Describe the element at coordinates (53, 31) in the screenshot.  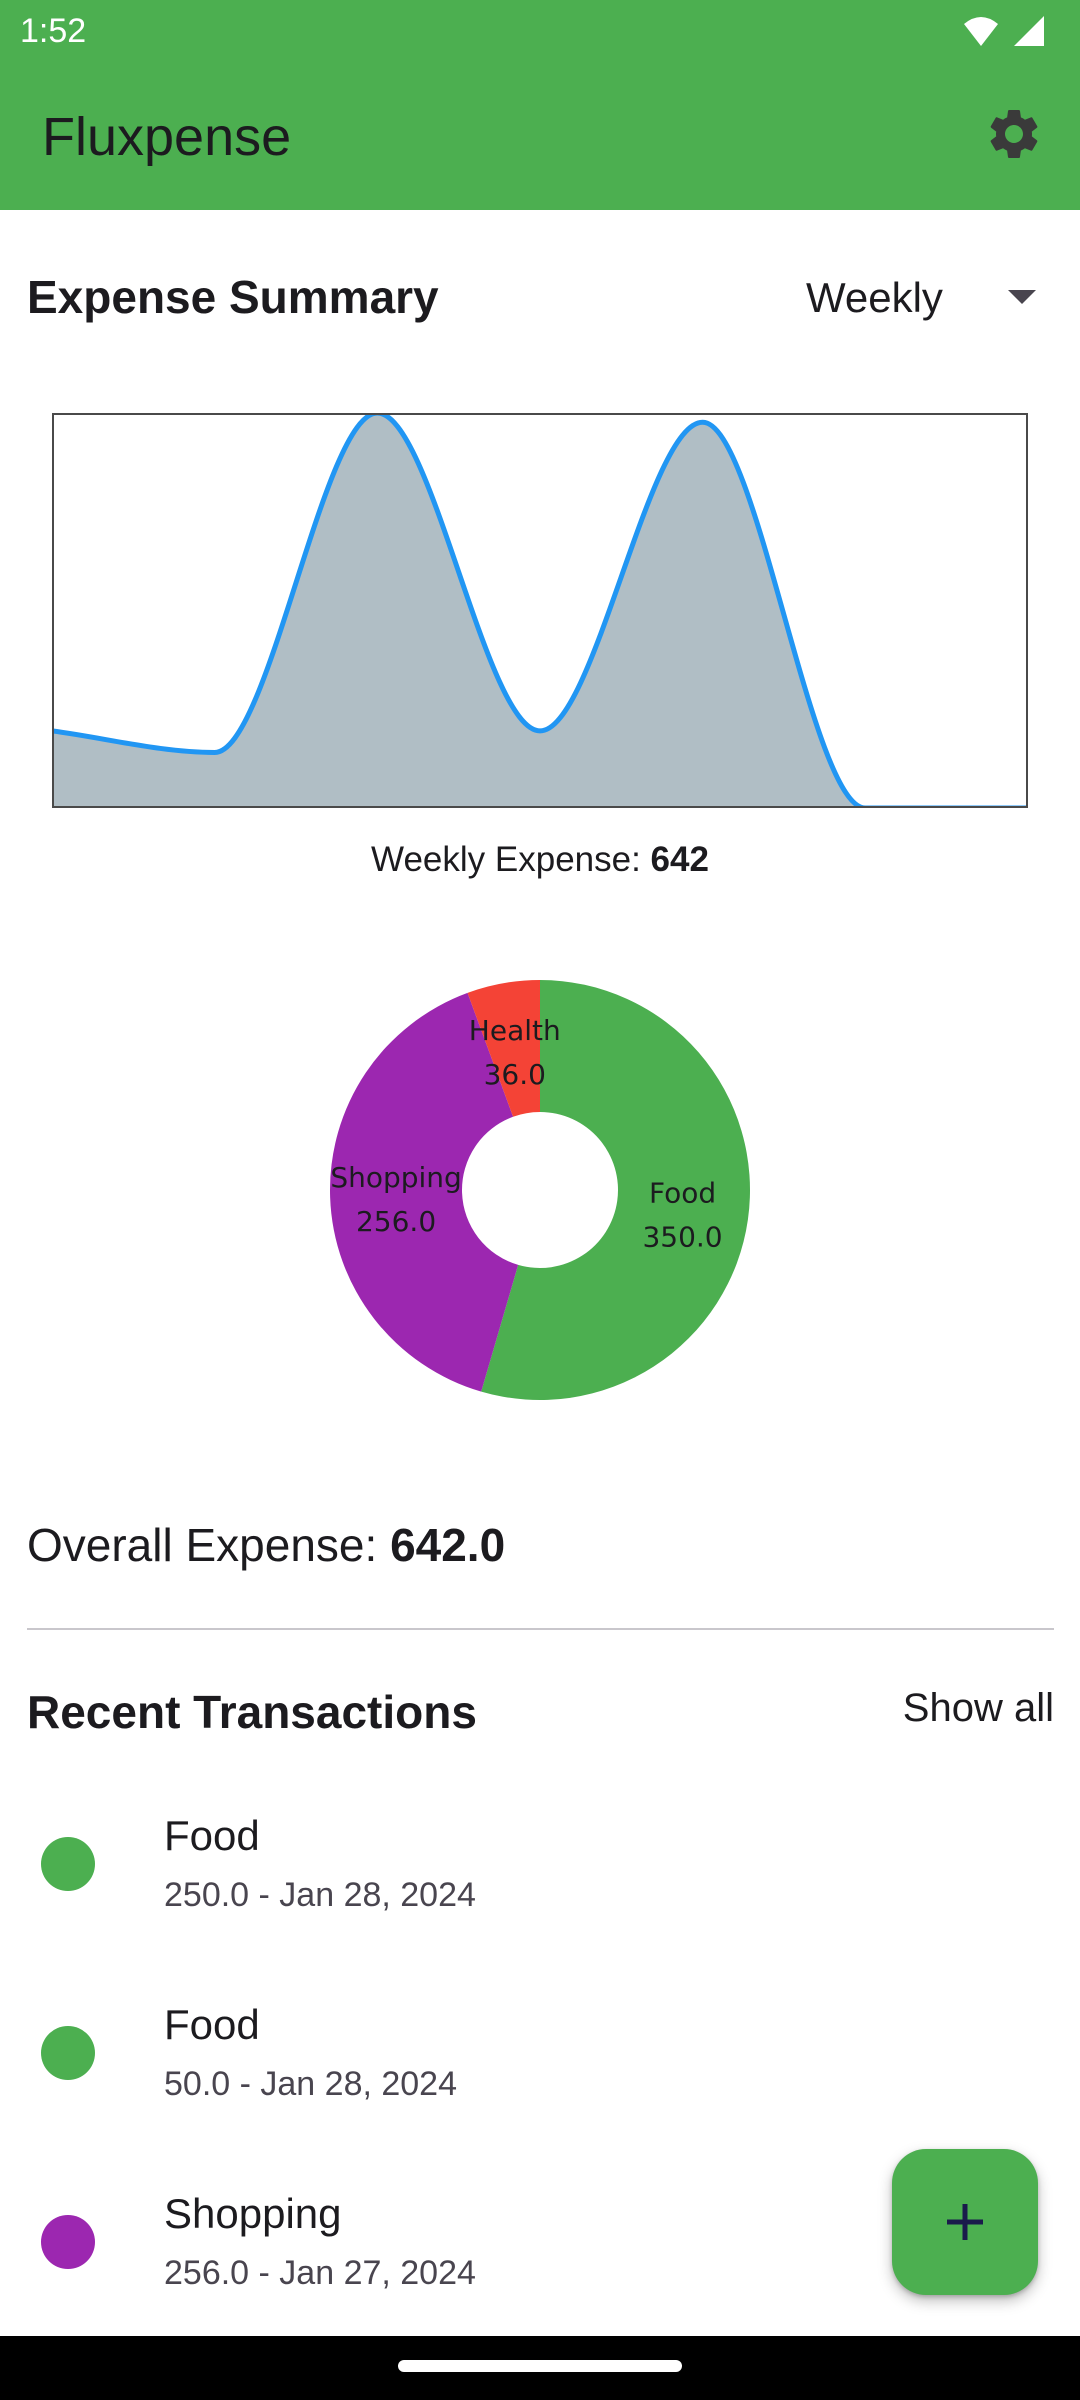
I see `status-time: 1:52` at that location.